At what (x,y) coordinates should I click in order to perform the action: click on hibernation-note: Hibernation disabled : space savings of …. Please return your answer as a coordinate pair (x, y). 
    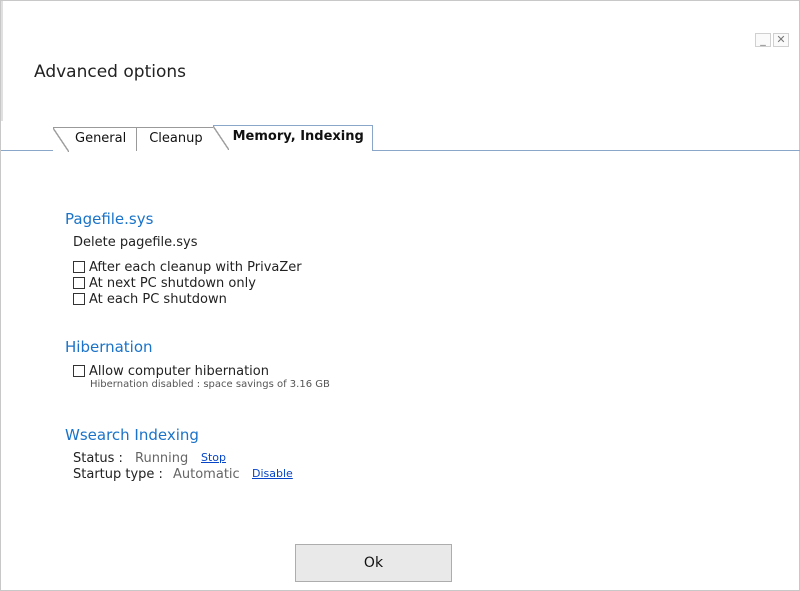
    Looking at the image, I should click on (210, 384).